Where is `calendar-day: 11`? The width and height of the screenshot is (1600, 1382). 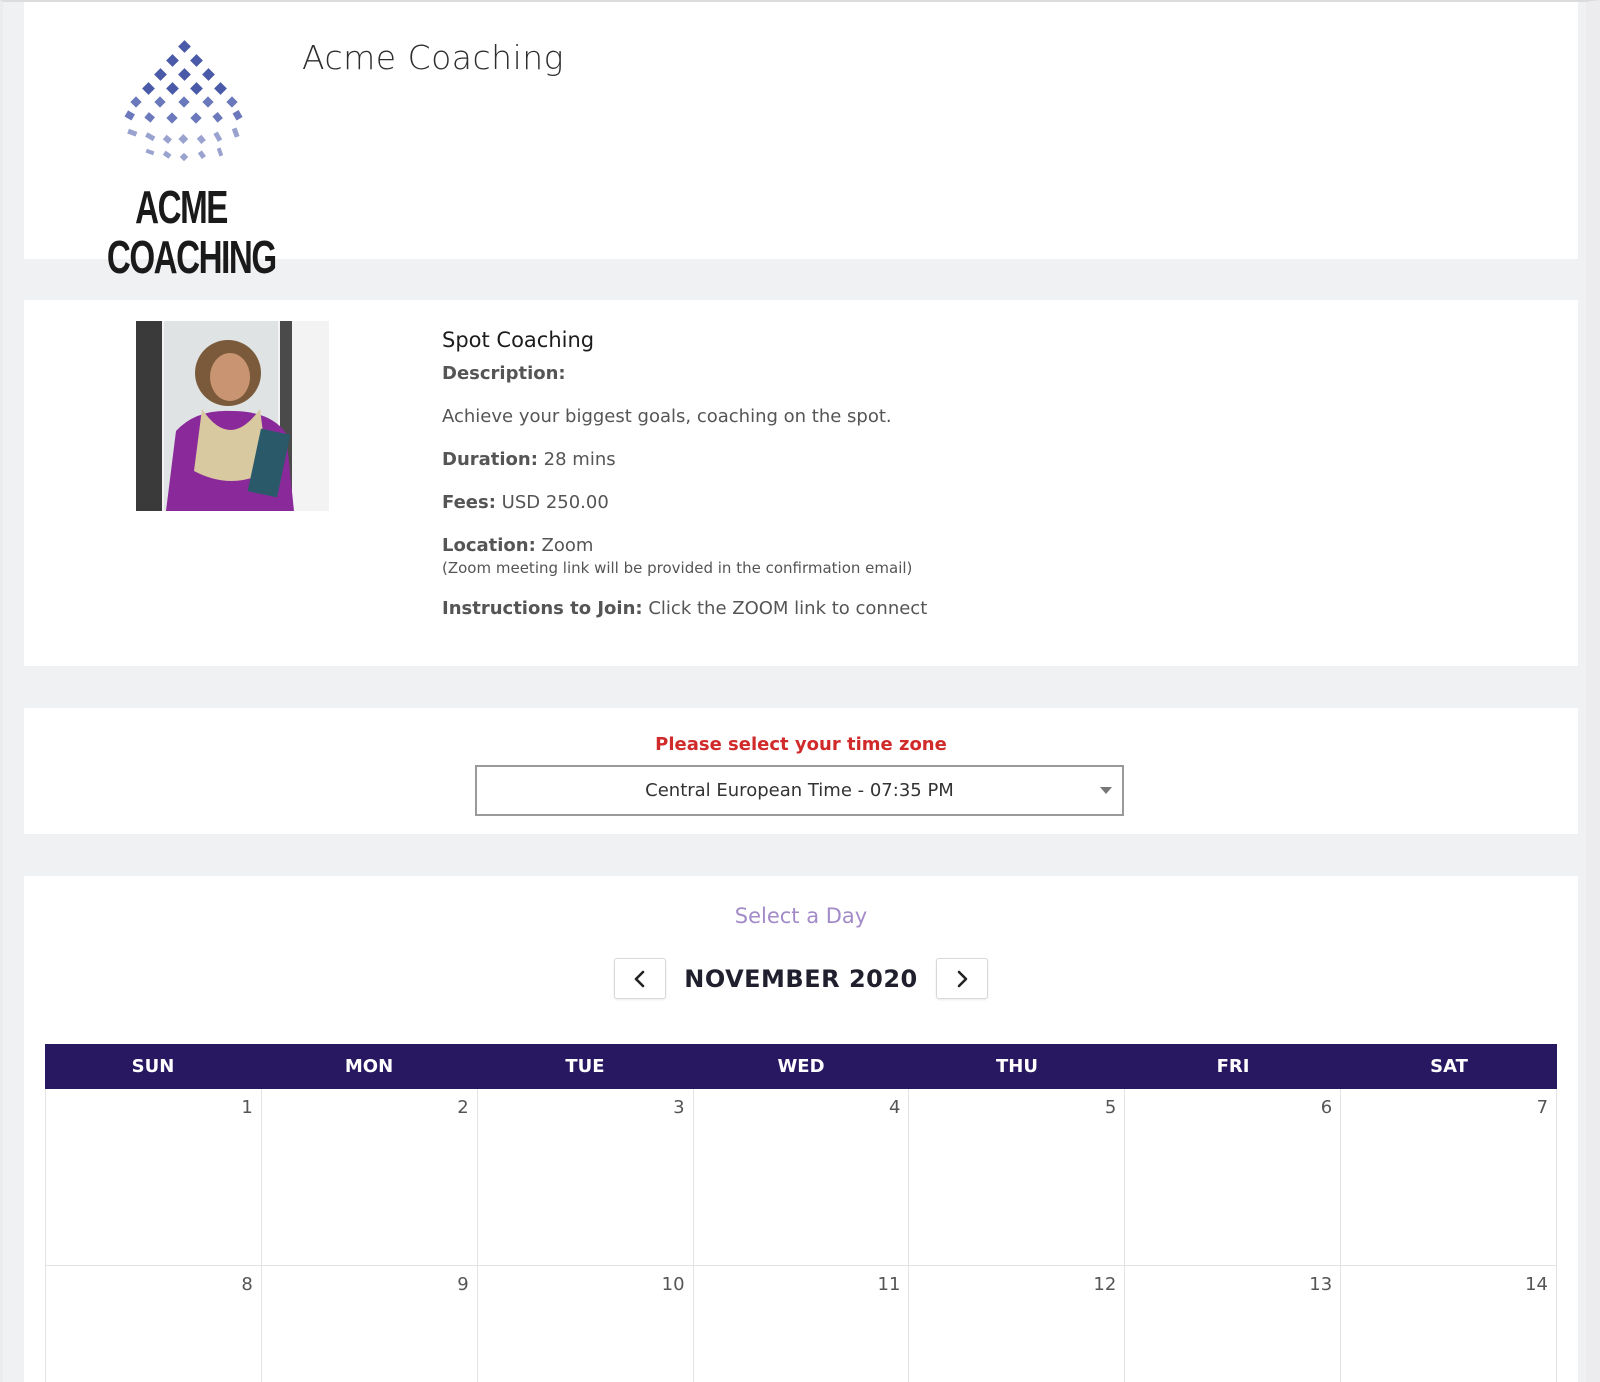
calendar-day: 11 is located at coordinates (802, 1324).